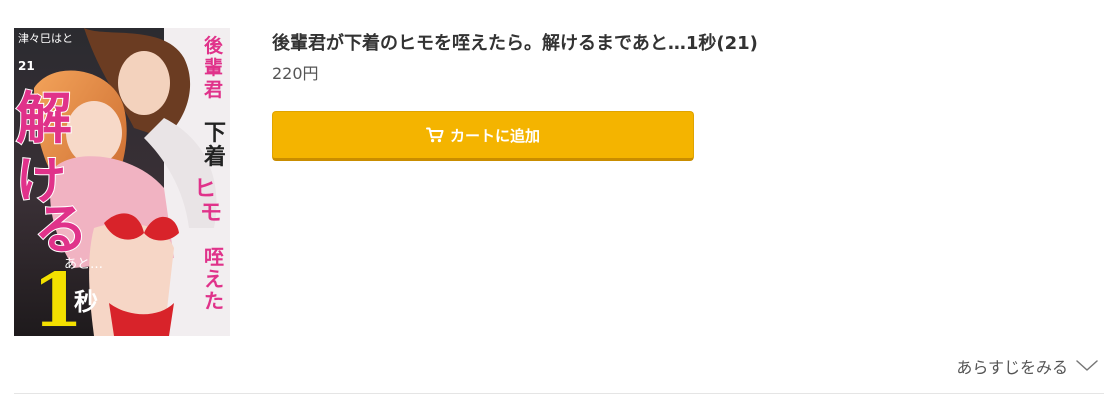 Image resolution: width=1118 pixels, height=401 pixels. I want to click on synopsis-toggle: あらすじをみる, so click(1027, 366).